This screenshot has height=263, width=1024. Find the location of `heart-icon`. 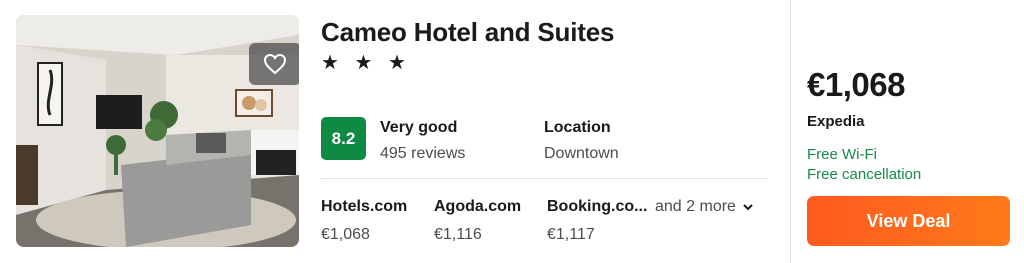

heart-icon is located at coordinates (275, 64).